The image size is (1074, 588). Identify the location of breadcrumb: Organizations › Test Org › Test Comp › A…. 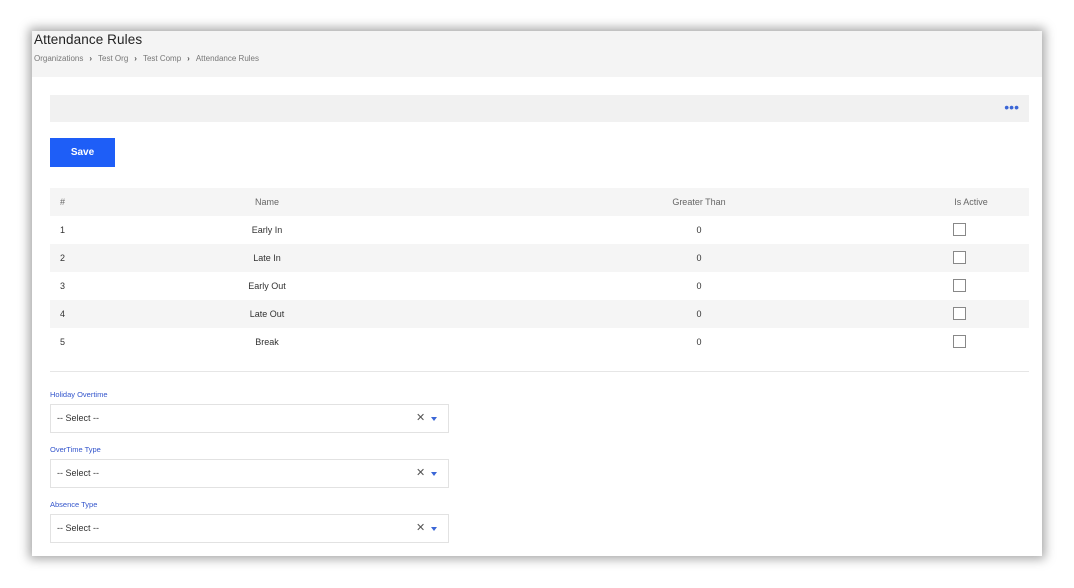
(146, 58).